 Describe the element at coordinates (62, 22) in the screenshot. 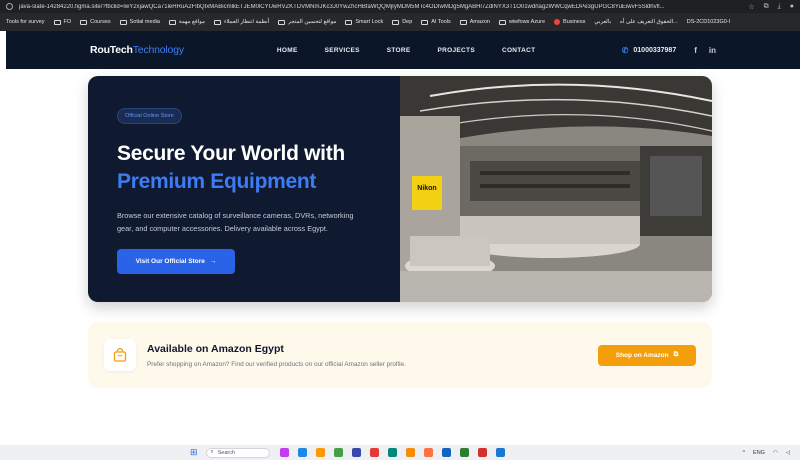

I see `bookmark-folder: FO` at that location.